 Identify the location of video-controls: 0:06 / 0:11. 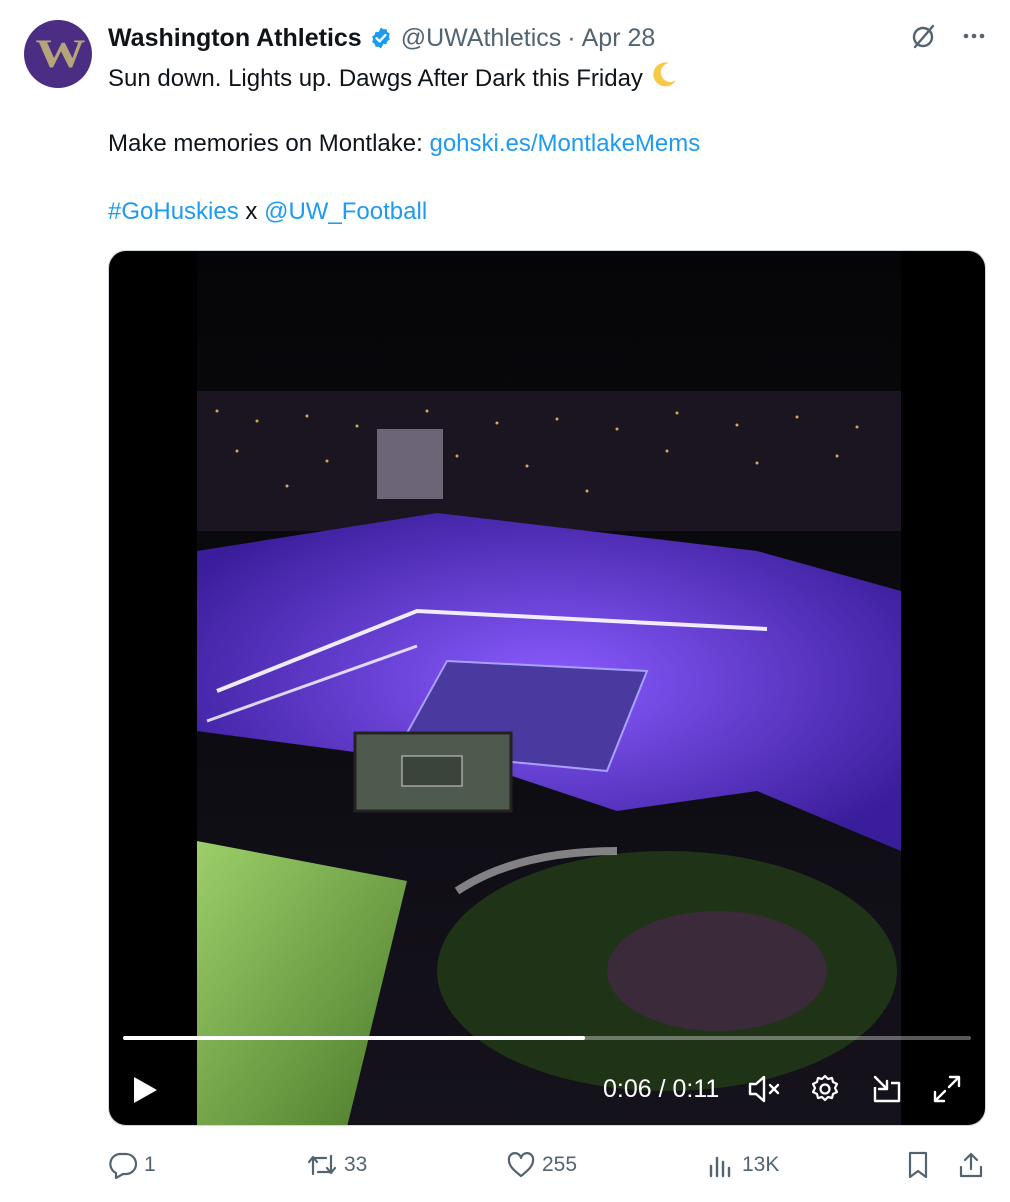
(547, 1089).